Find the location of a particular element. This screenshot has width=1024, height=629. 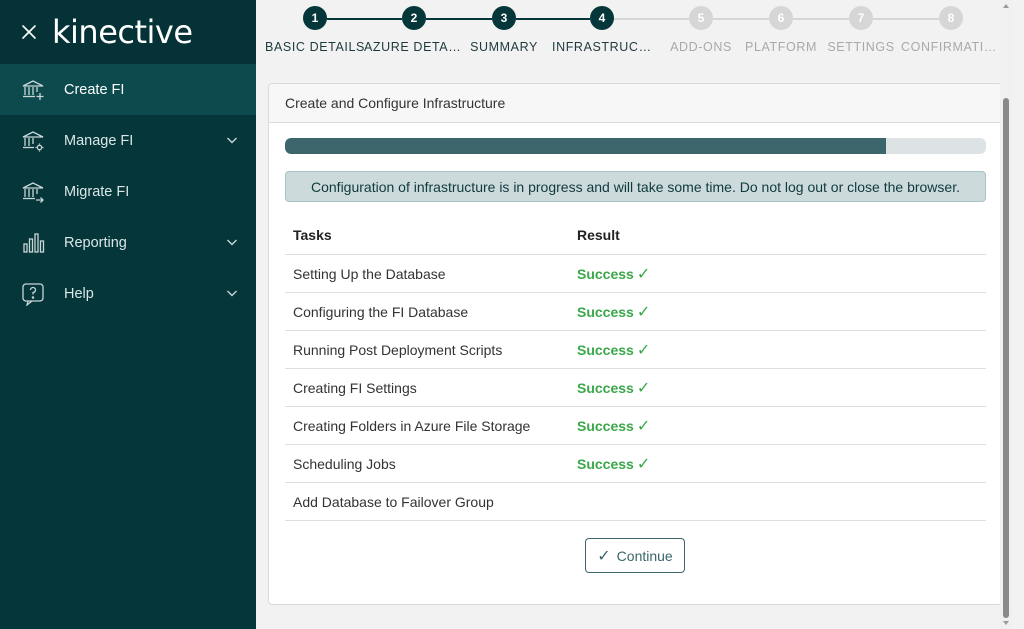

sidebar-item-migrate-fi: Migrate FI is located at coordinates (128, 191).